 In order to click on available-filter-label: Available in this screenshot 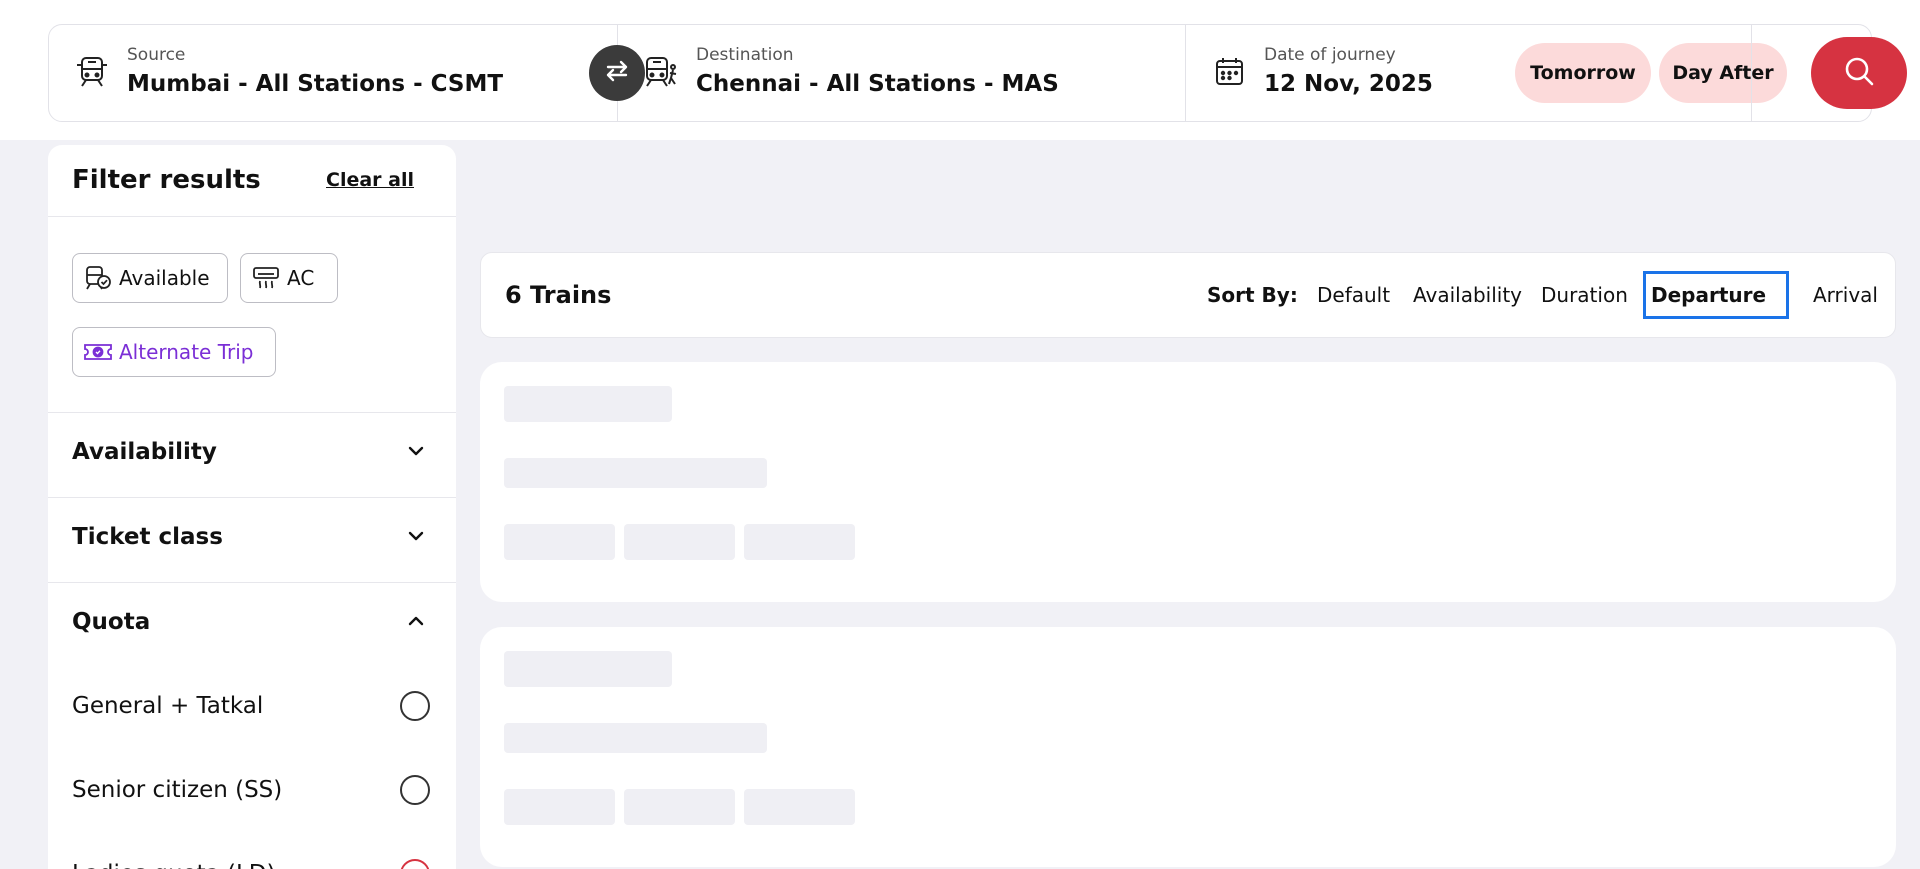, I will do `click(164, 278)`.